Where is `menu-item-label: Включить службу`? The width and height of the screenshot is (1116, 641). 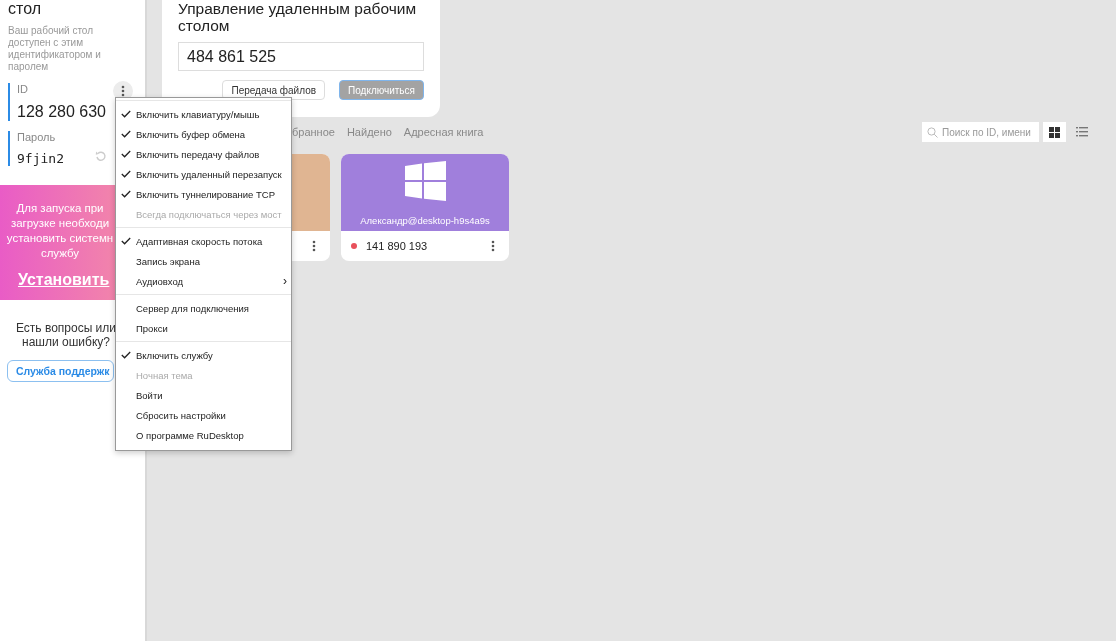
menu-item-label: Включить службу is located at coordinates (174, 355).